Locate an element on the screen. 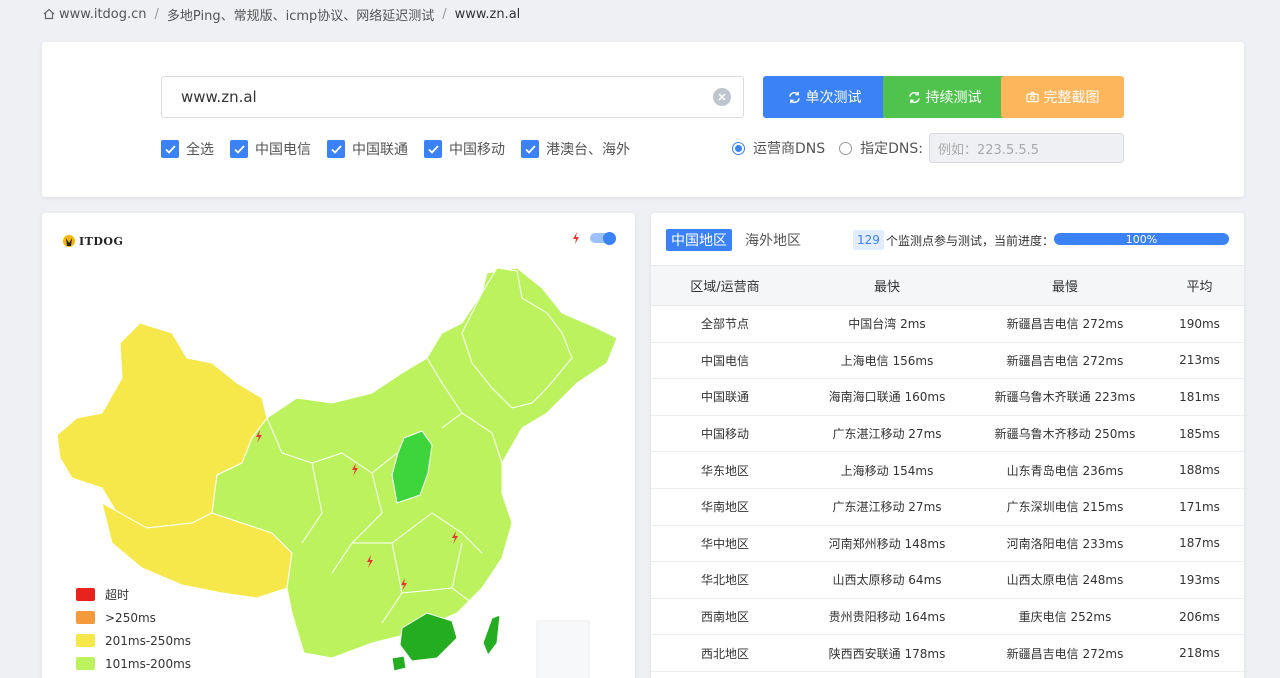  screenshot-button: 完整截图 is located at coordinates (1062, 97).